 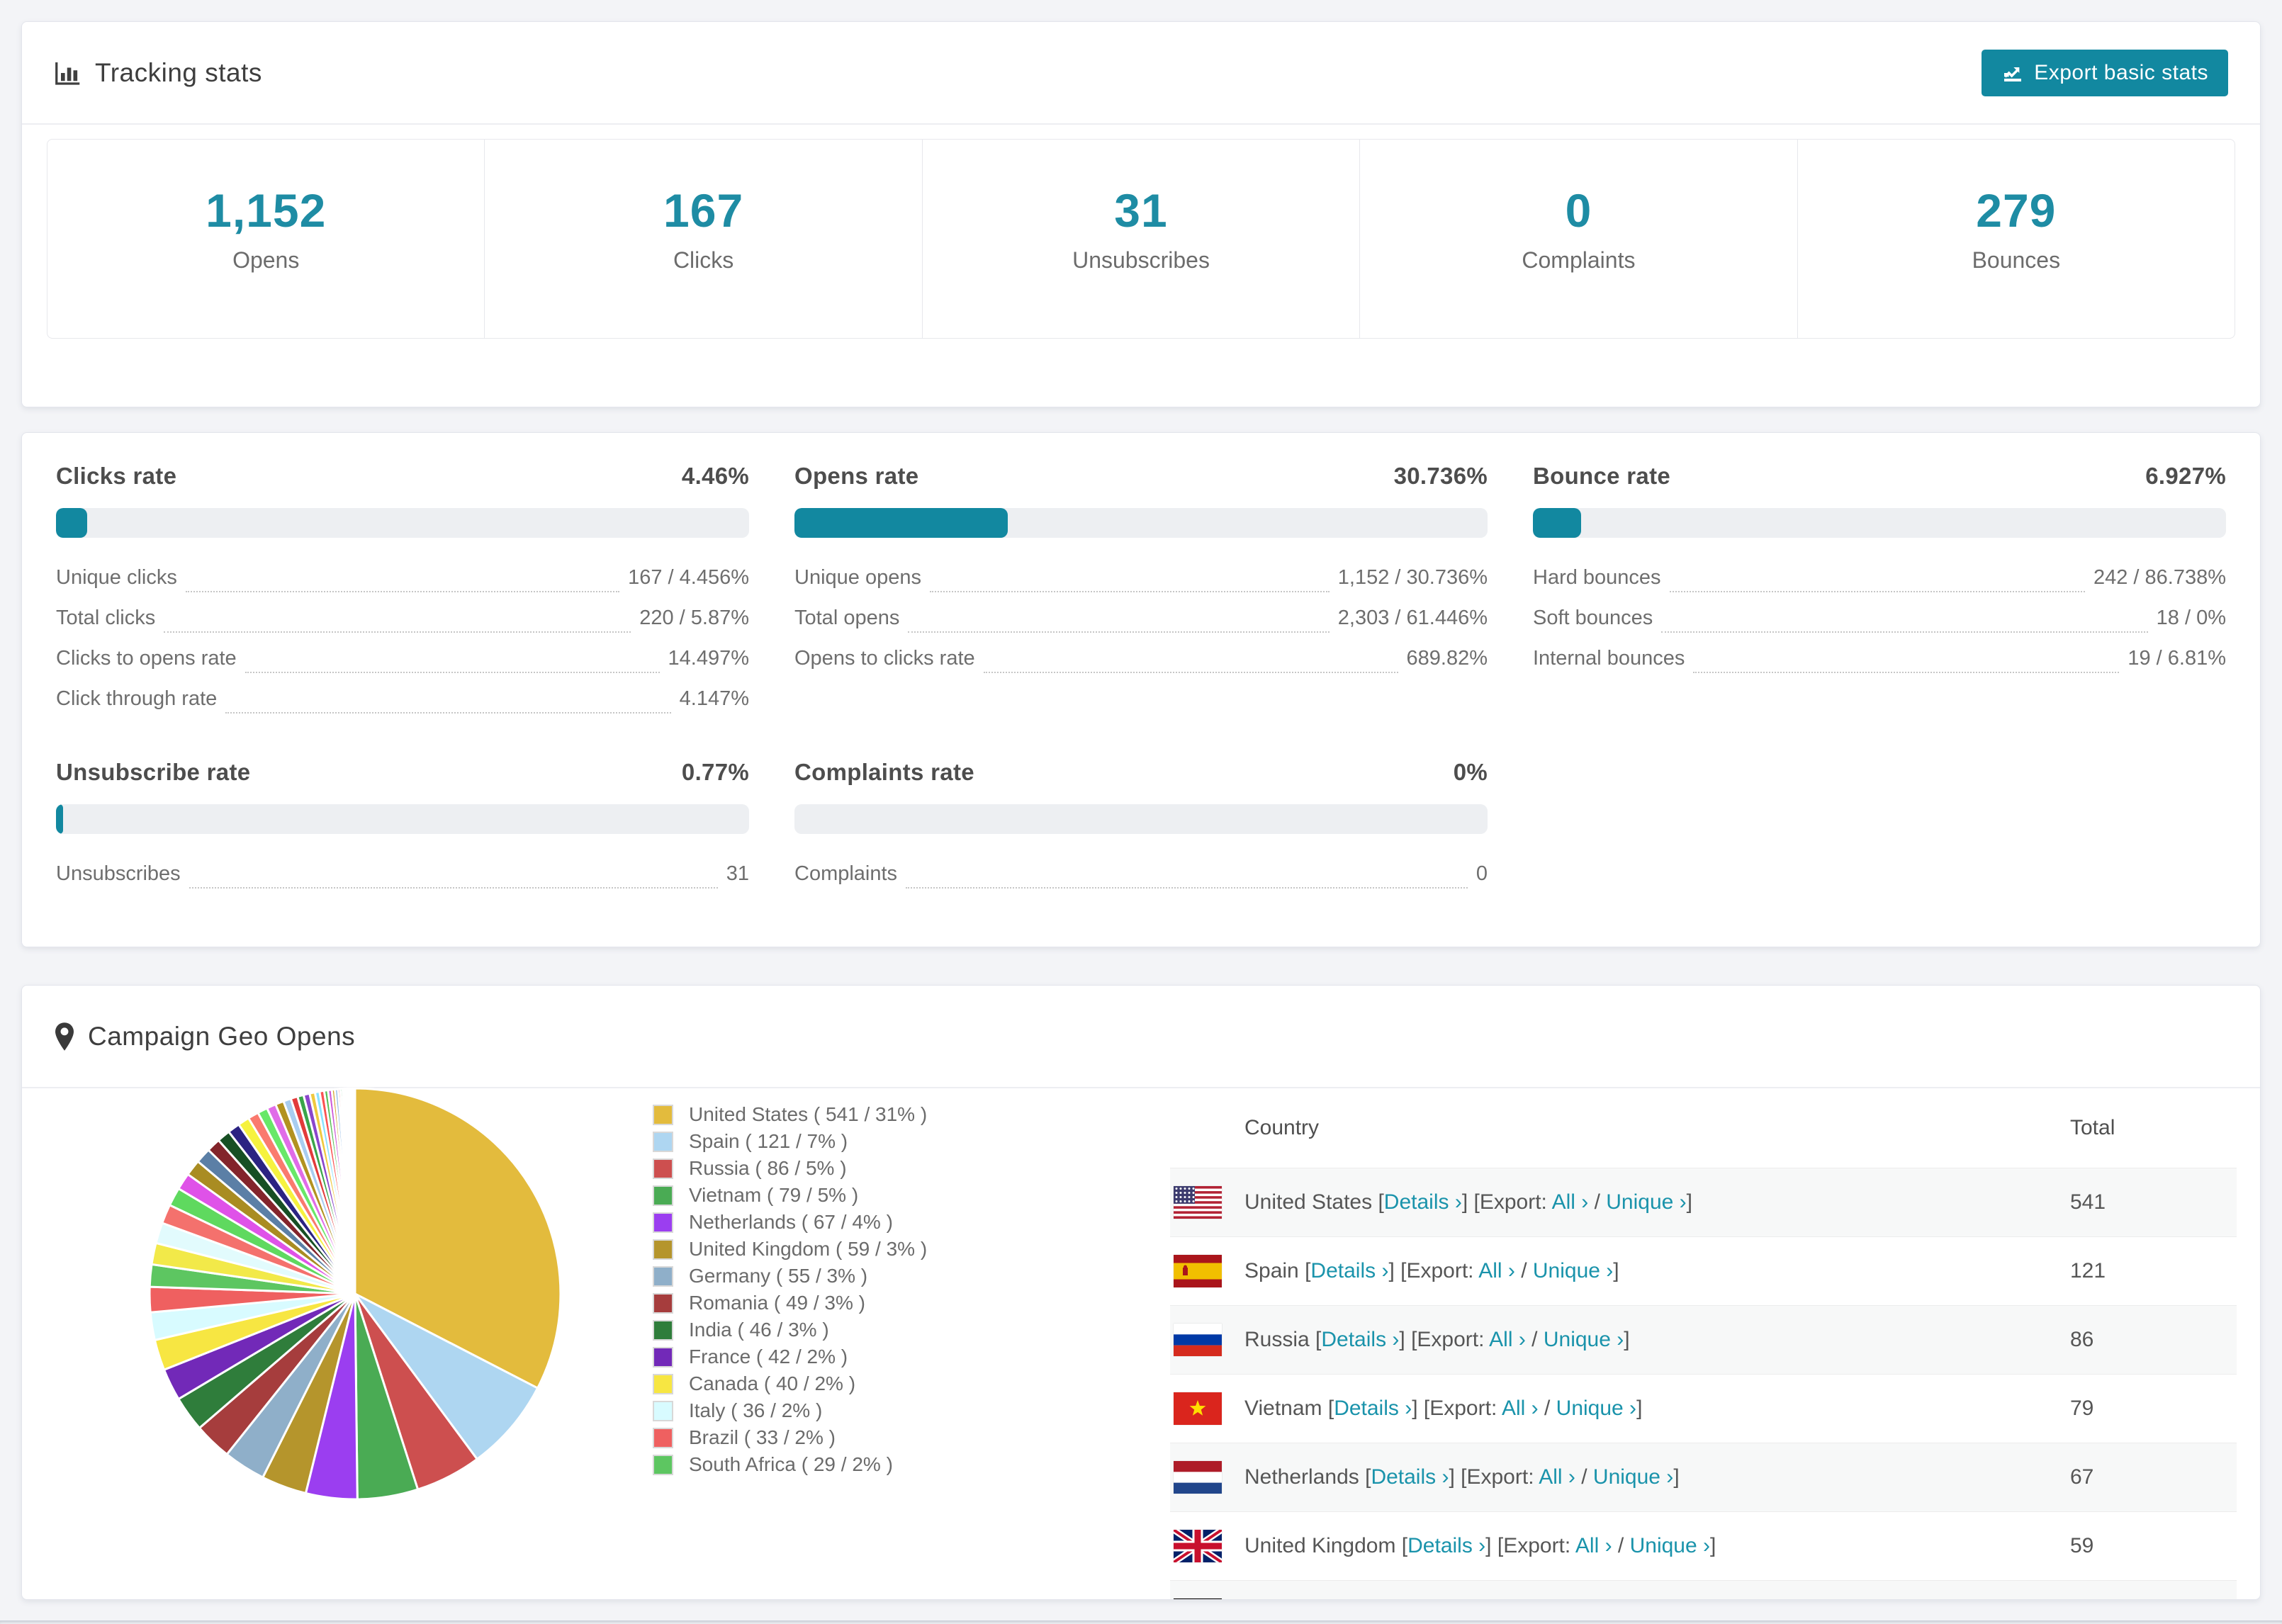 What do you see at coordinates (689, 577) in the screenshot?
I see `rate-item-value: 167 / 4.456%` at bounding box center [689, 577].